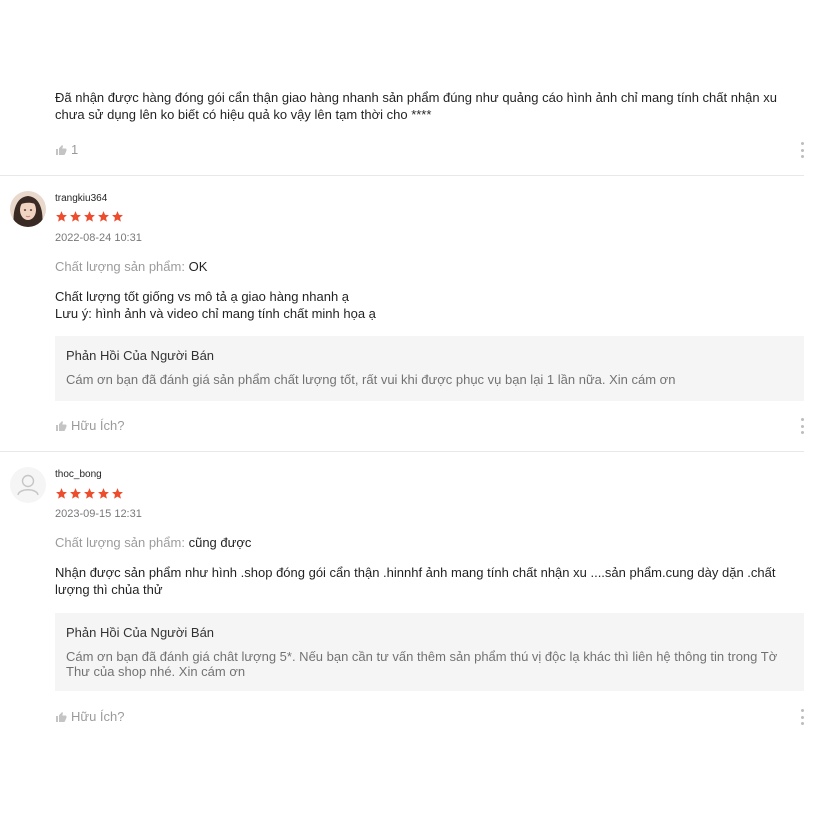  Describe the element at coordinates (75, 149) in the screenshot. I see `like-count: 1` at that location.